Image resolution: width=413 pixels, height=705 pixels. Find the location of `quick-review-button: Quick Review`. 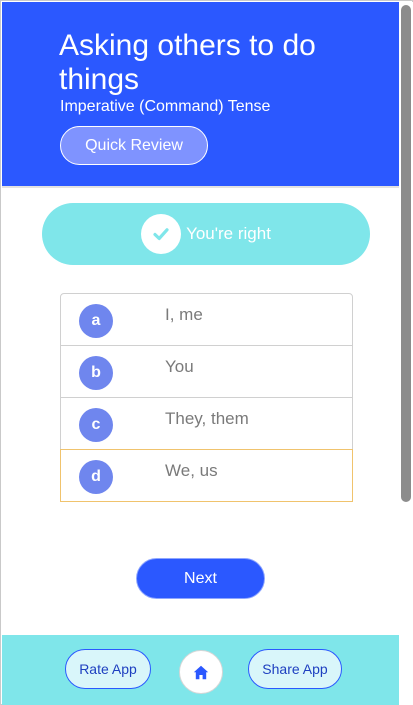

quick-review-button: Quick Review is located at coordinates (134, 145).